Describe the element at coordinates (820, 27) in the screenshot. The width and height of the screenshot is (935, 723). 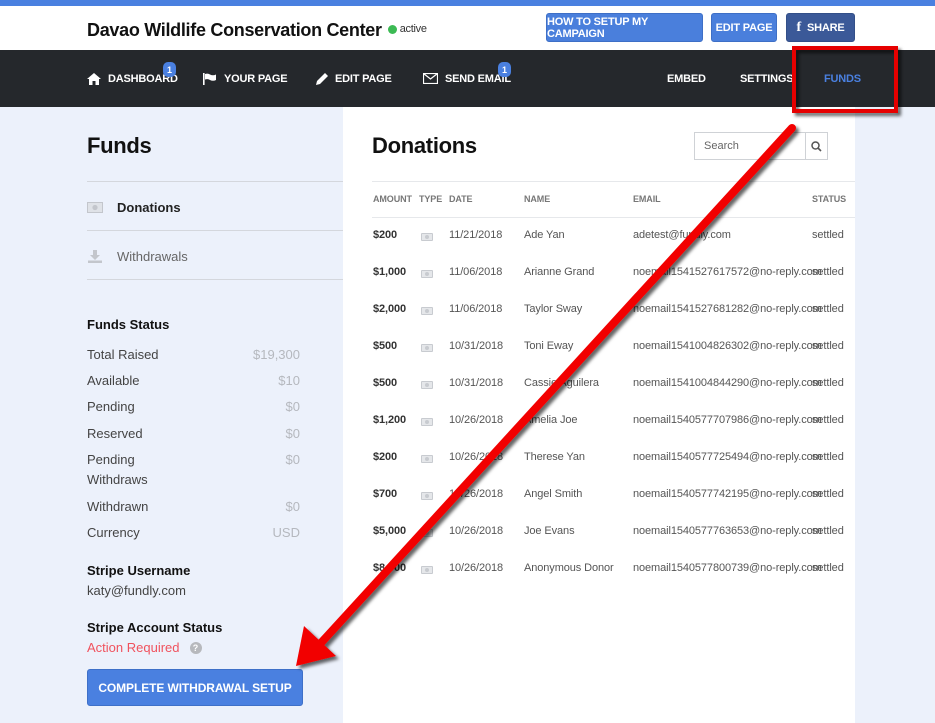
I see `share-button: f SHARE` at that location.